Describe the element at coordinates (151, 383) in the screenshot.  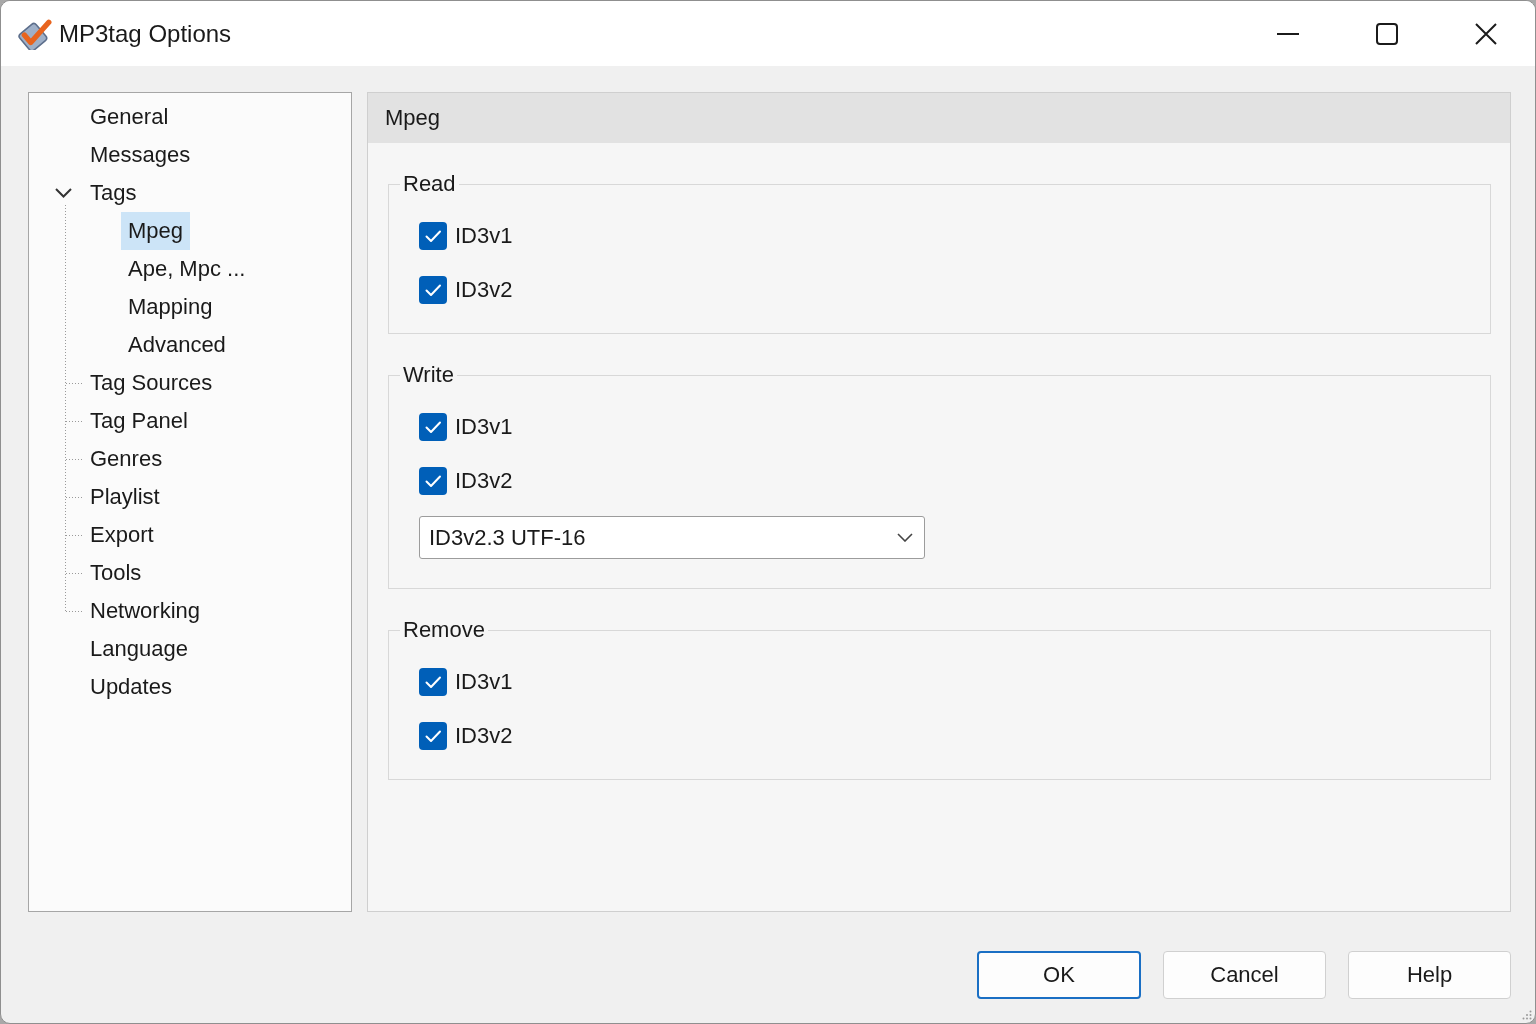
I see `tree-item: Tag Sources` at that location.